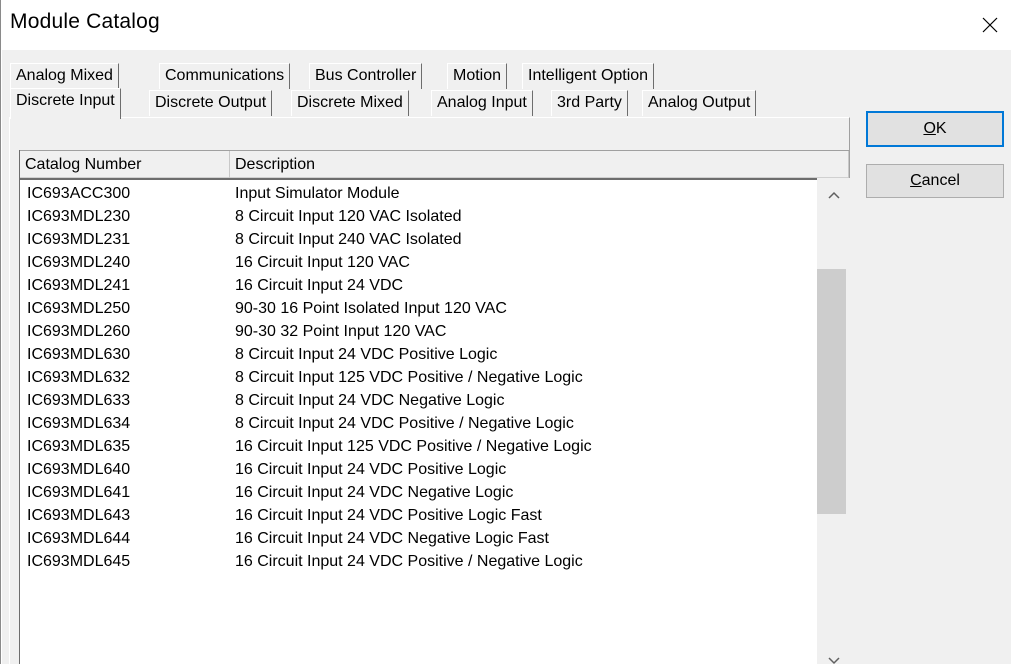 The height and width of the screenshot is (664, 1011). I want to click on column-header-catalog-number: Catalog Number, so click(125, 164).